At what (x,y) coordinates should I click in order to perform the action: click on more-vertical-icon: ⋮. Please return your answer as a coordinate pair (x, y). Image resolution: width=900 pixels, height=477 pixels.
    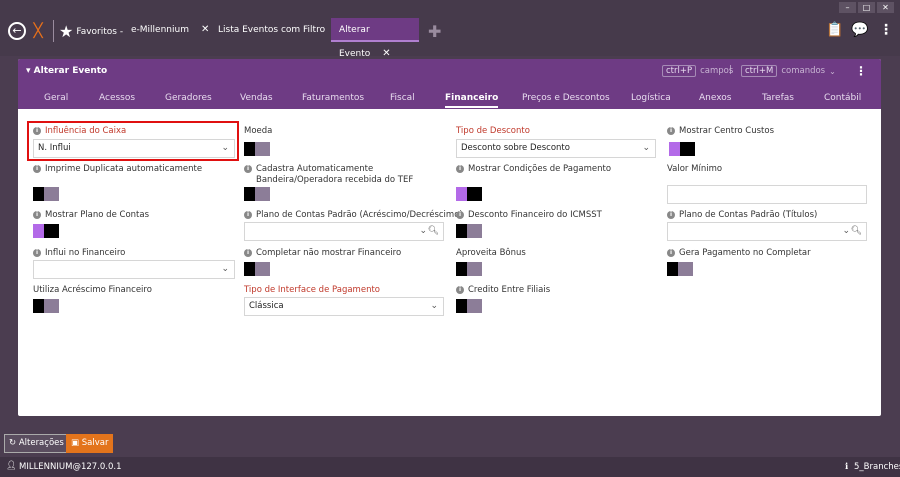
    Looking at the image, I should click on (886, 30).